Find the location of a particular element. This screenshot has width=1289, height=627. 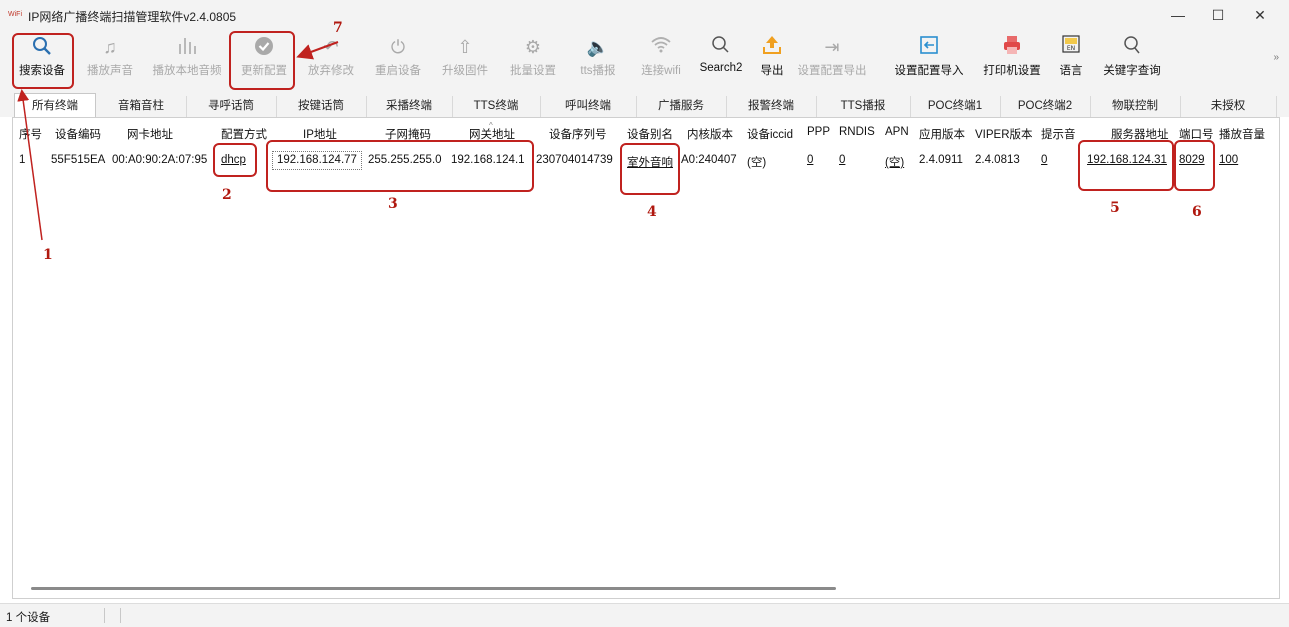

cell-config-mode: dhcp is located at coordinates (233, 160).